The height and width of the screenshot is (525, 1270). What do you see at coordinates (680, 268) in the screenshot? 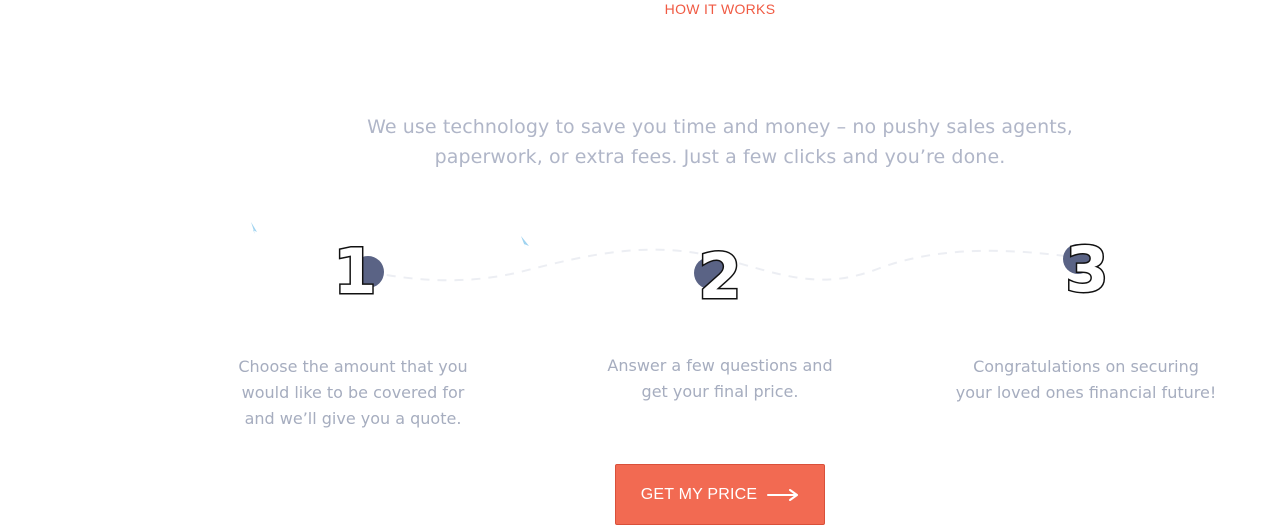
I see `steps-illustration: 1 2 3` at bounding box center [680, 268].